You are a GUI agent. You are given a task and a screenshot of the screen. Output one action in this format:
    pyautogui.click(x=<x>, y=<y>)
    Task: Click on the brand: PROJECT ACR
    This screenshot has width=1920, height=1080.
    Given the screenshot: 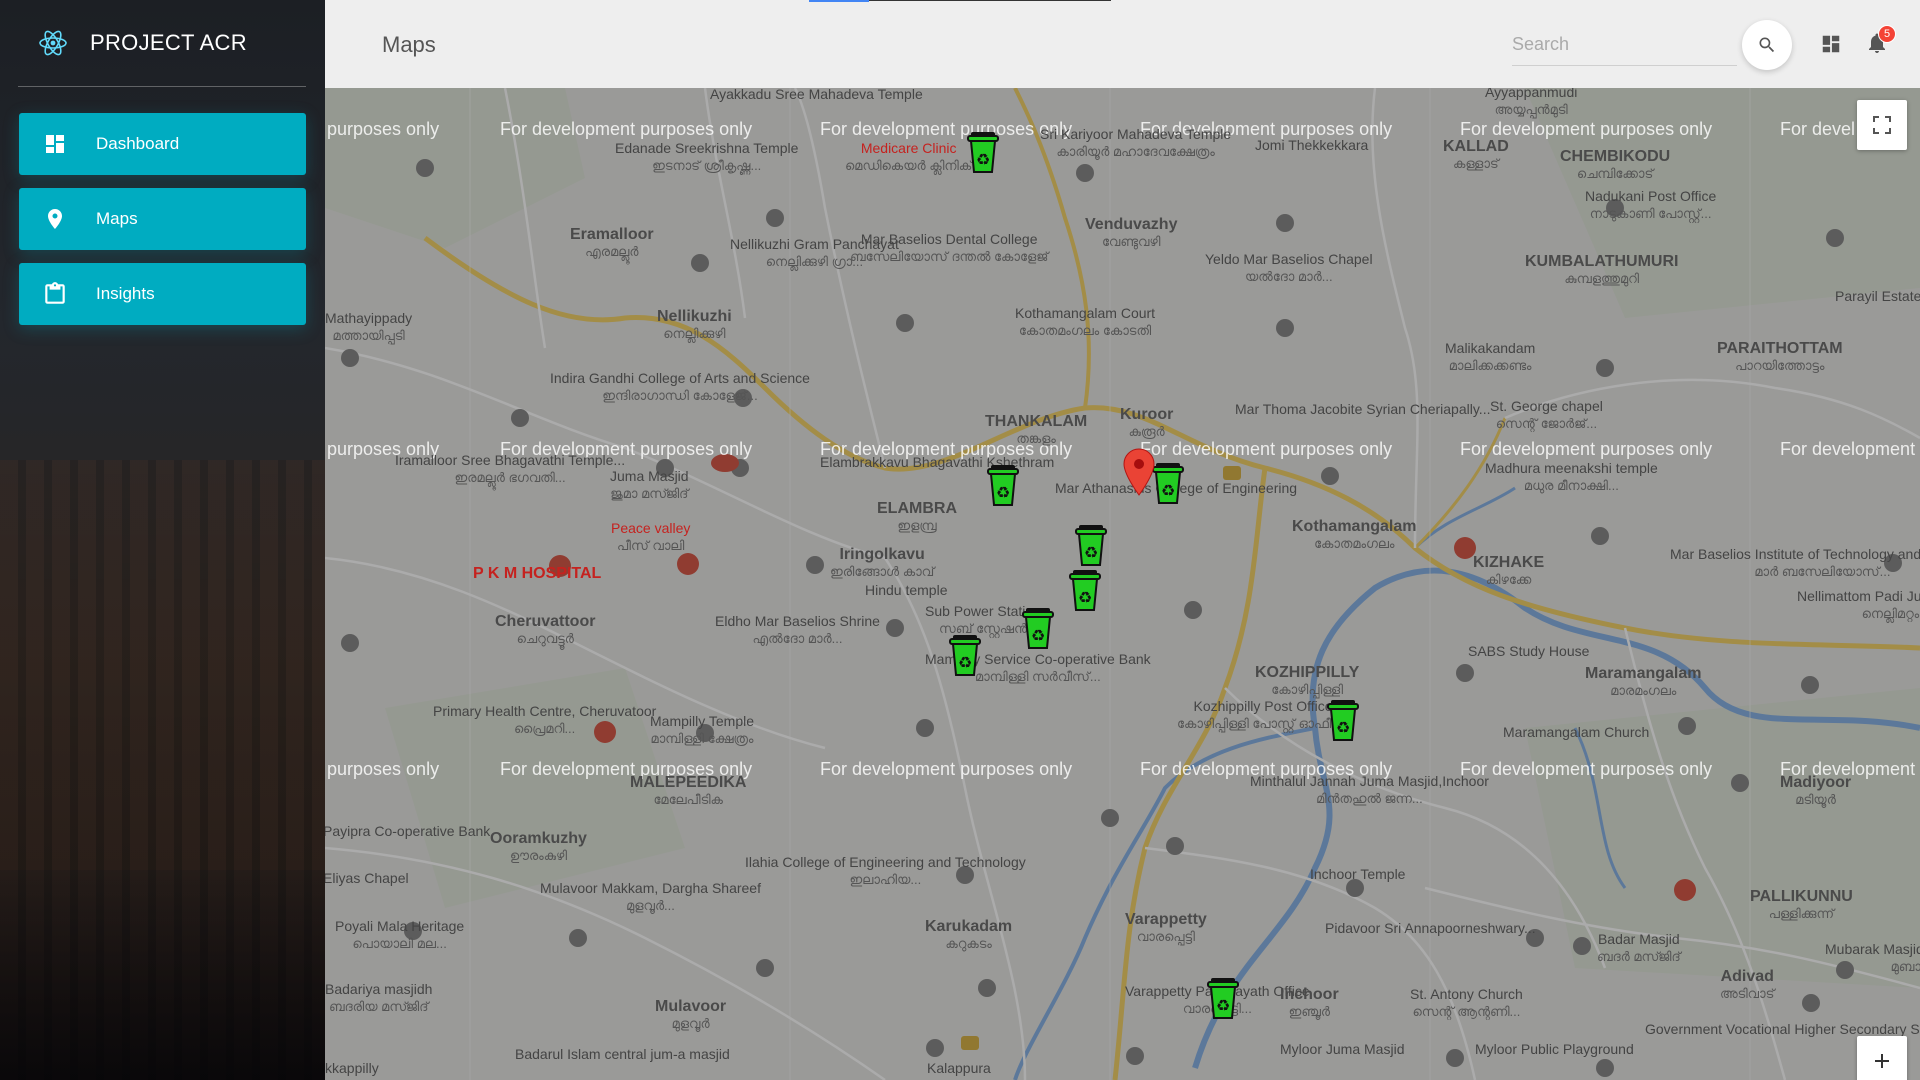 What is the action you would take?
    pyautogui.click(x=162, y=43)
    